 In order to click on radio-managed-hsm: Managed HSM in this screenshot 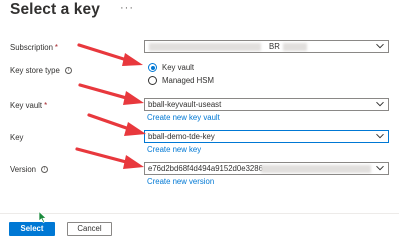, I will do `click(181, 80)`.